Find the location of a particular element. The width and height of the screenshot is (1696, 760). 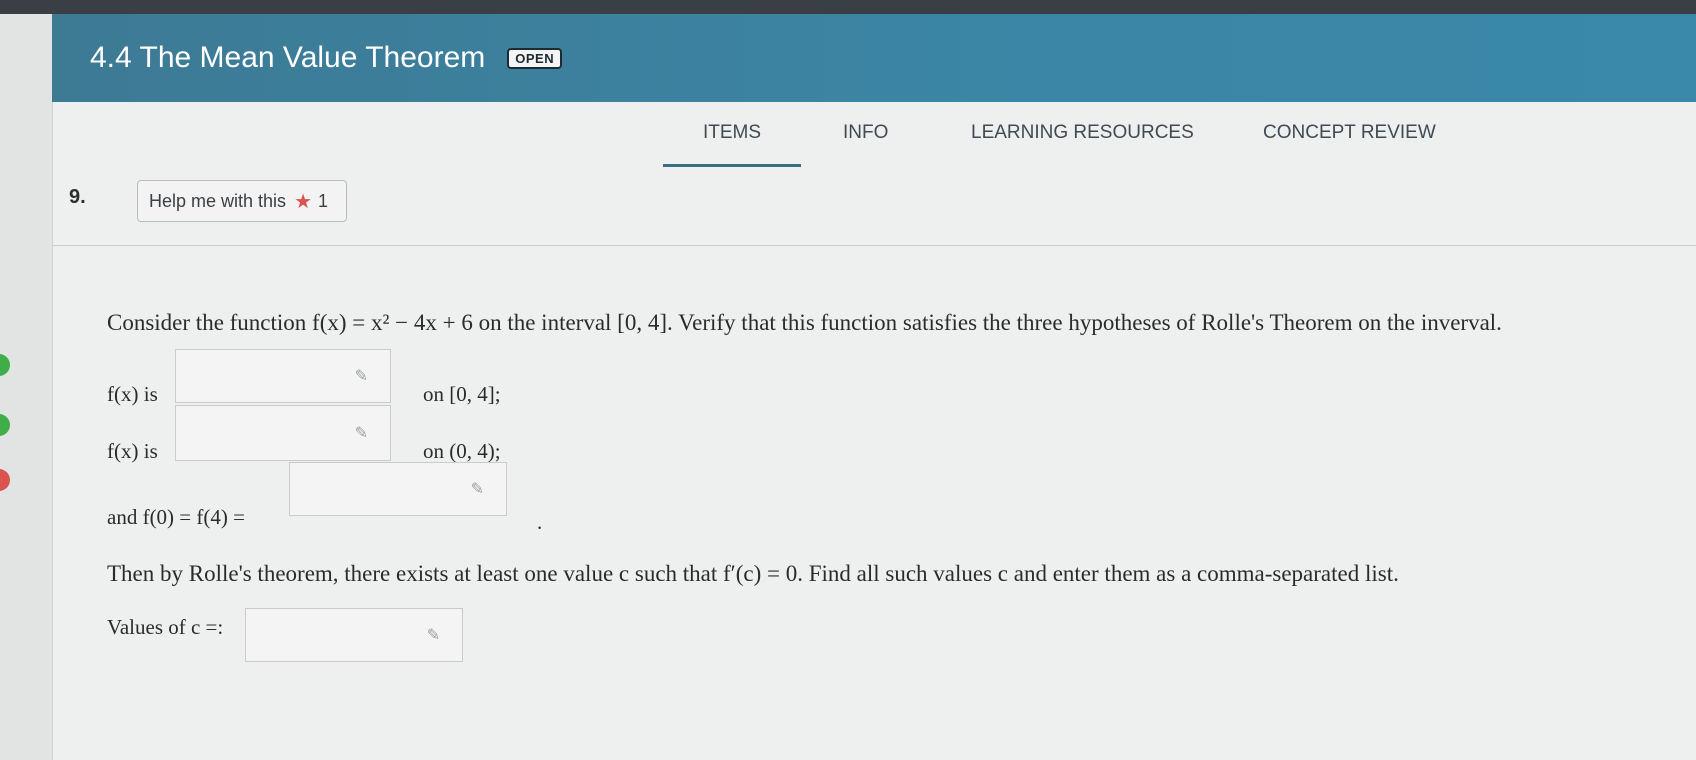

question-number: 9. is located at coordinates (77, 197).